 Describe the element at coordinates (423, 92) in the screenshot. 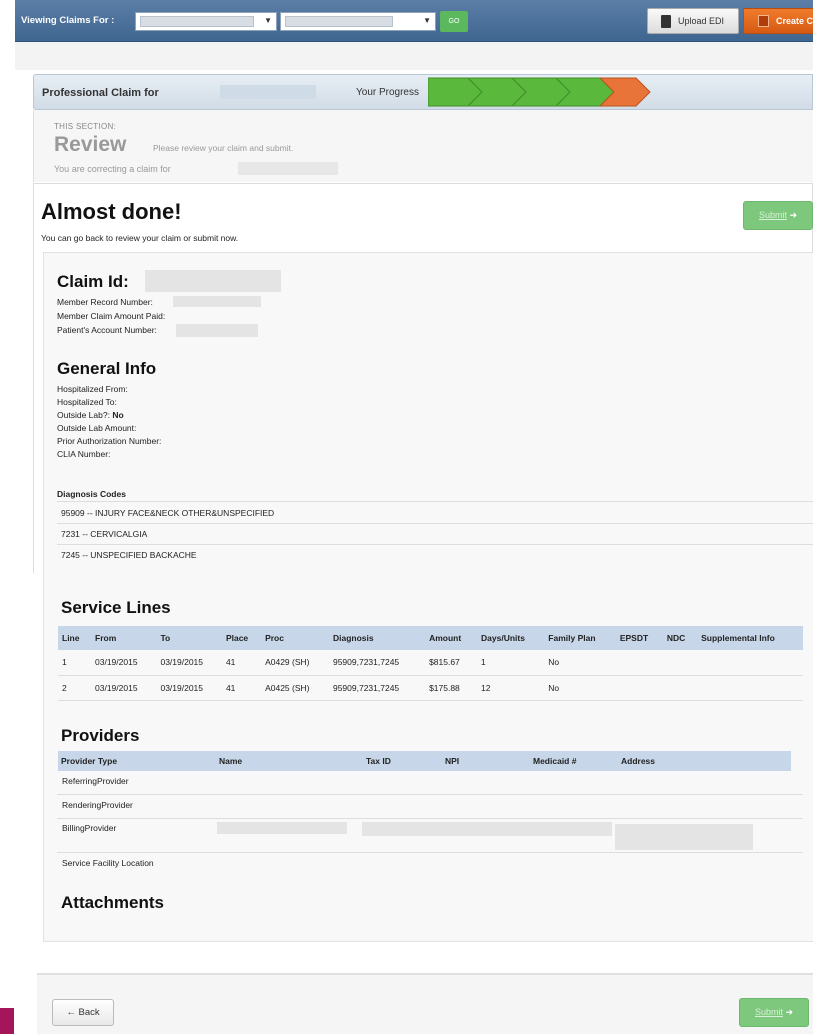

I see `progress-header: Professional Claim for Your Progress` at that location.